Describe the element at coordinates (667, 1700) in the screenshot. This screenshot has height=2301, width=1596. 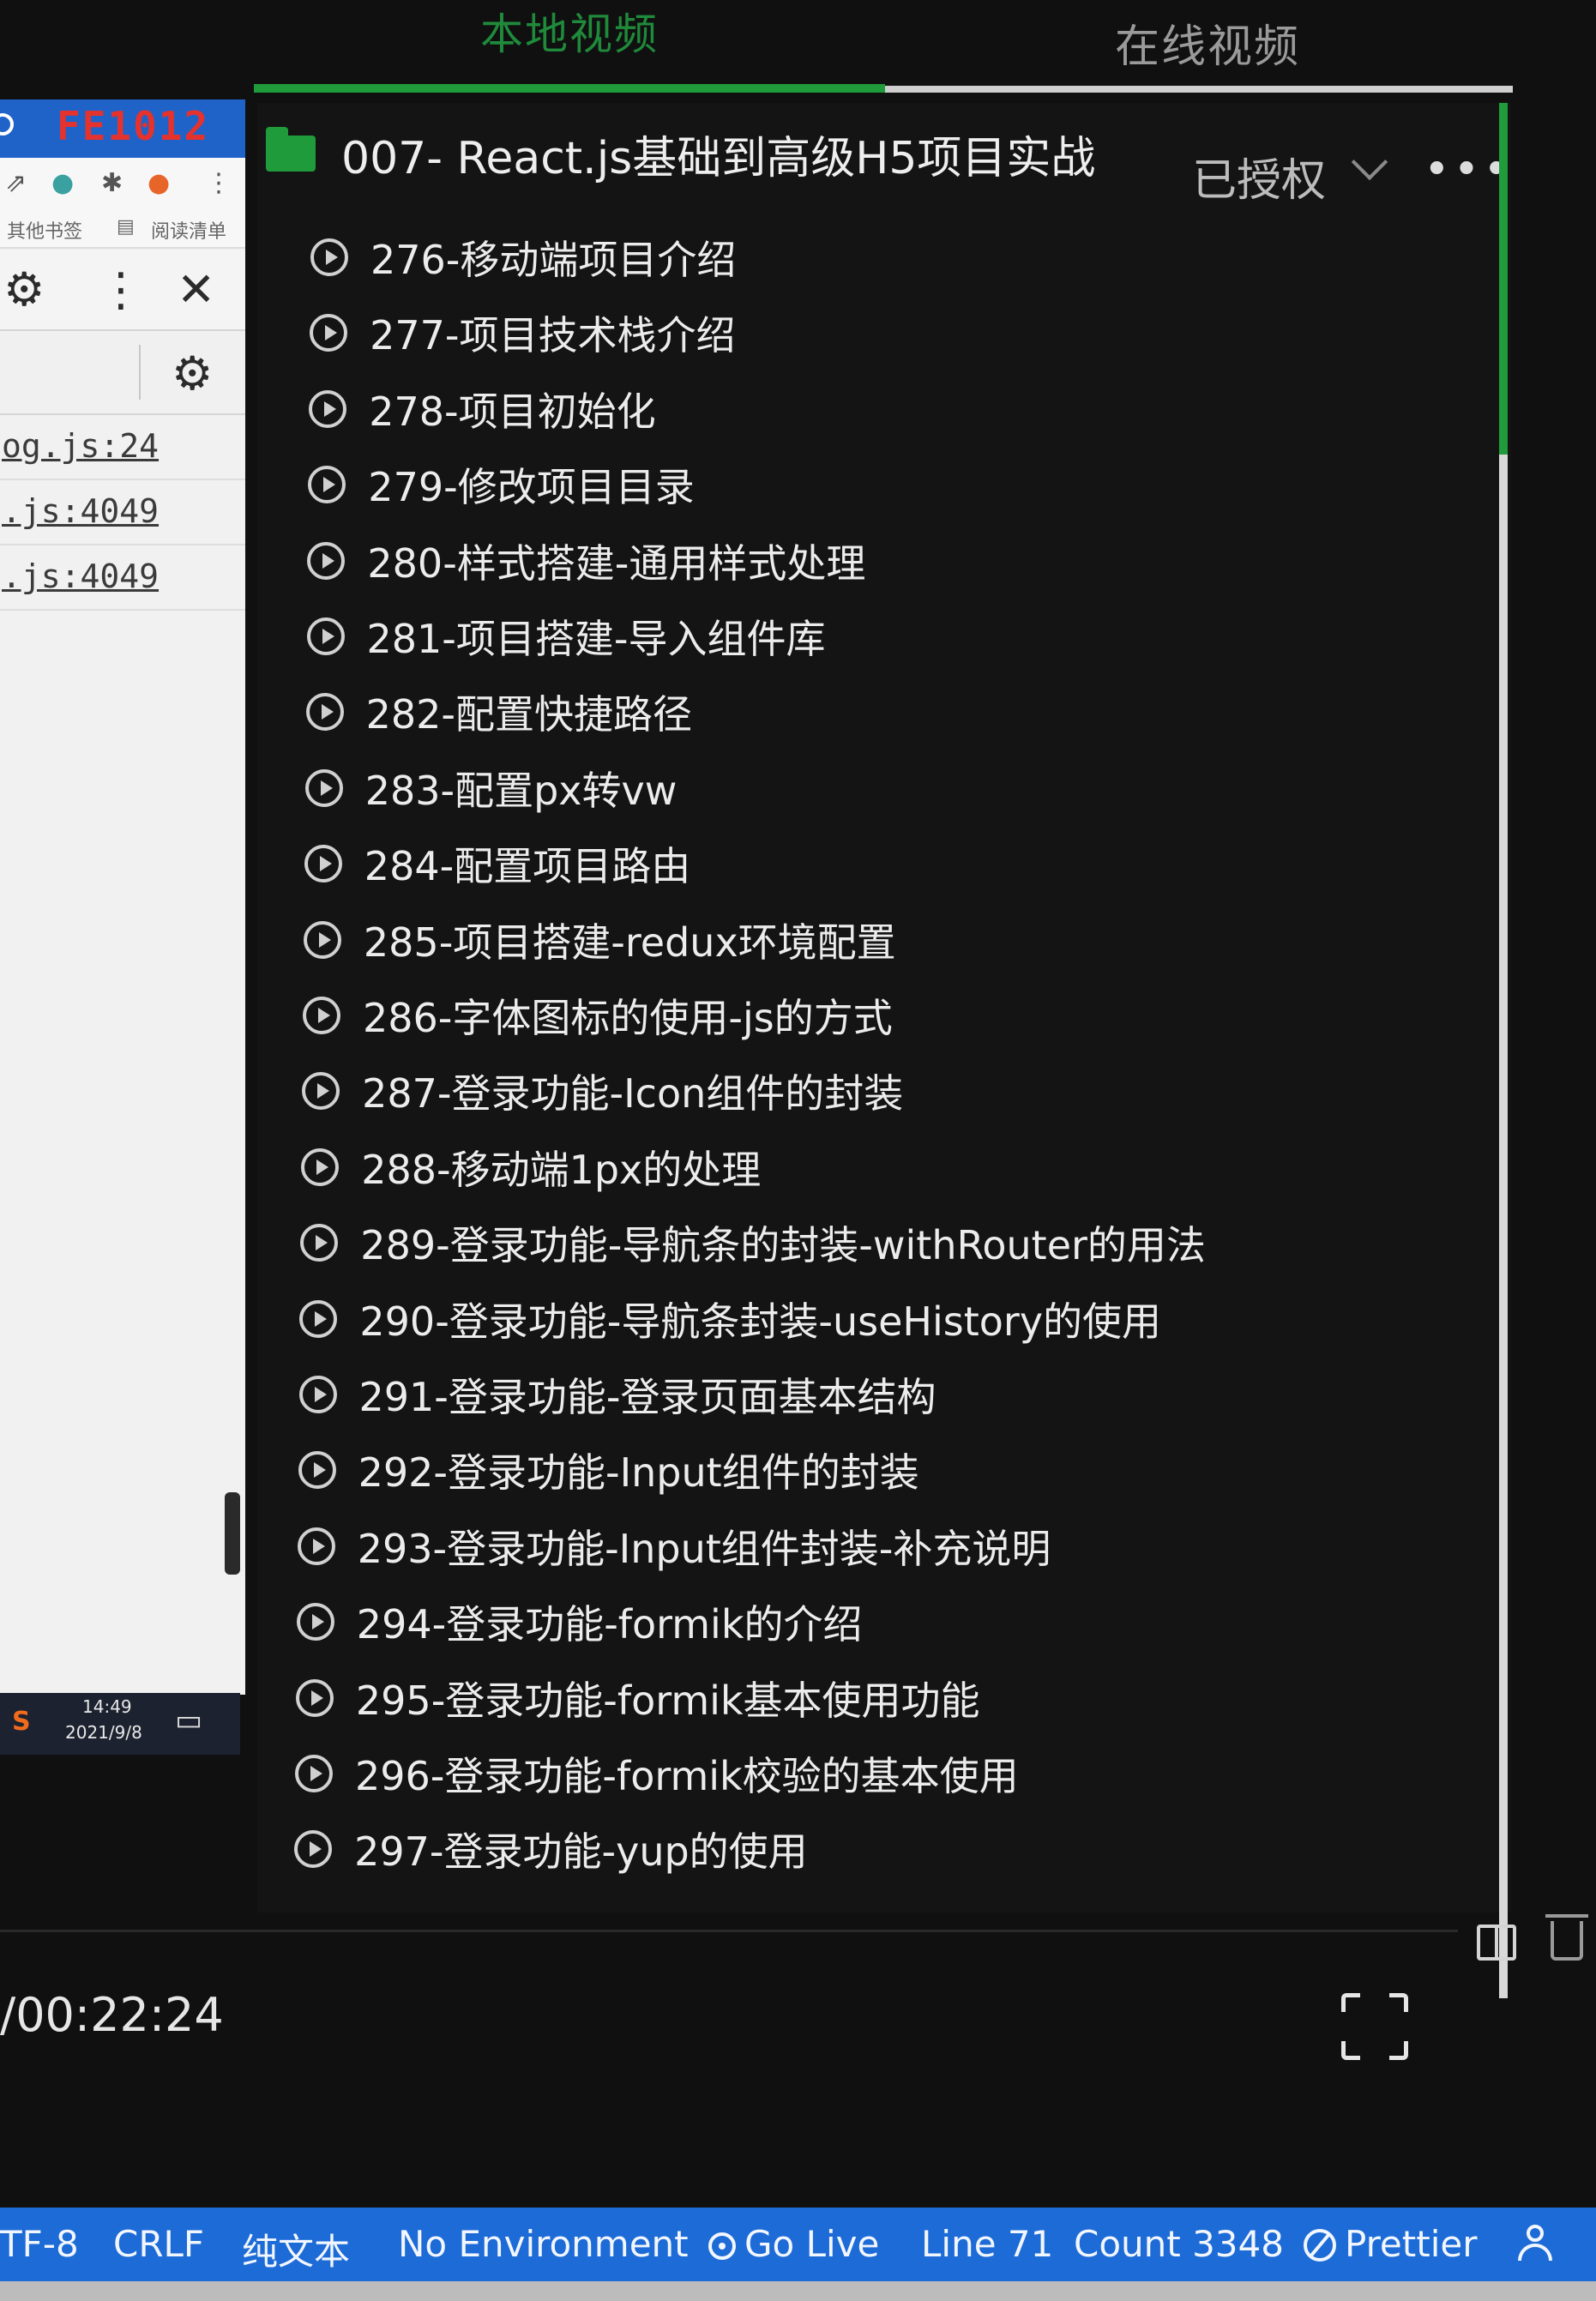
I see `episode-label: 295-登录功能-formik基本使用功能` at that location.